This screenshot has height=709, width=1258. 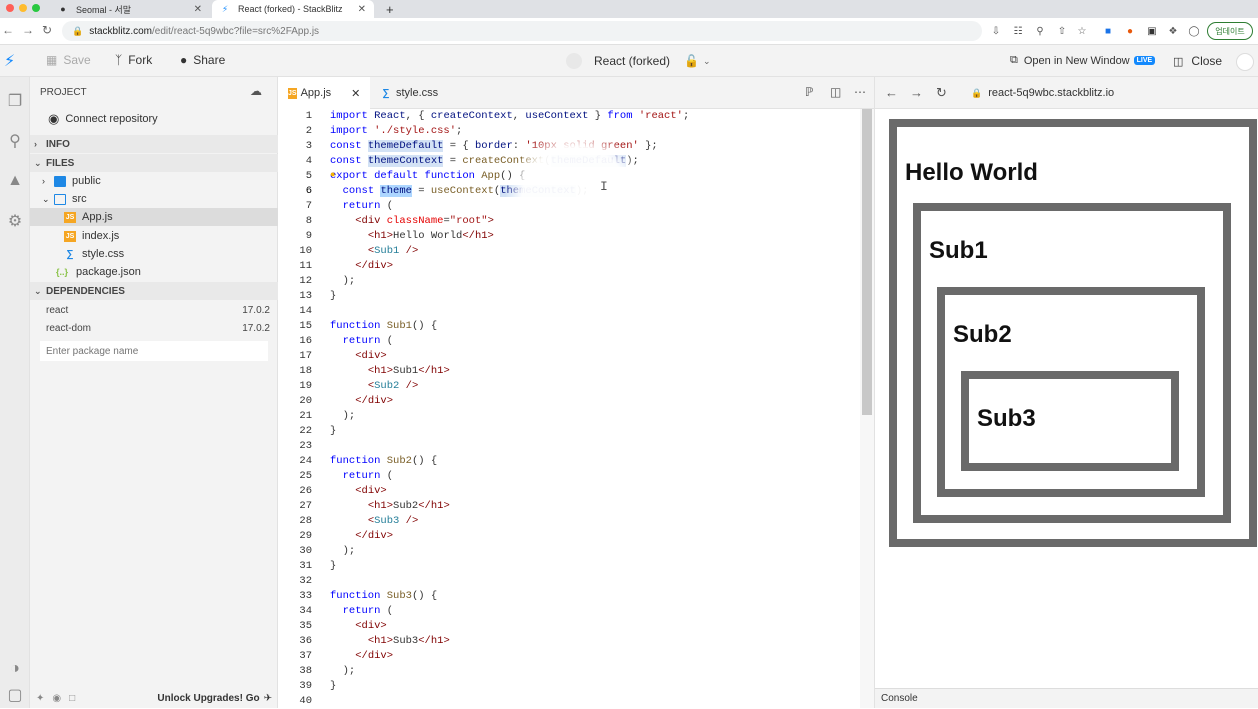 I want to click on more-icon: ⋯, so click(x=860, y=92).